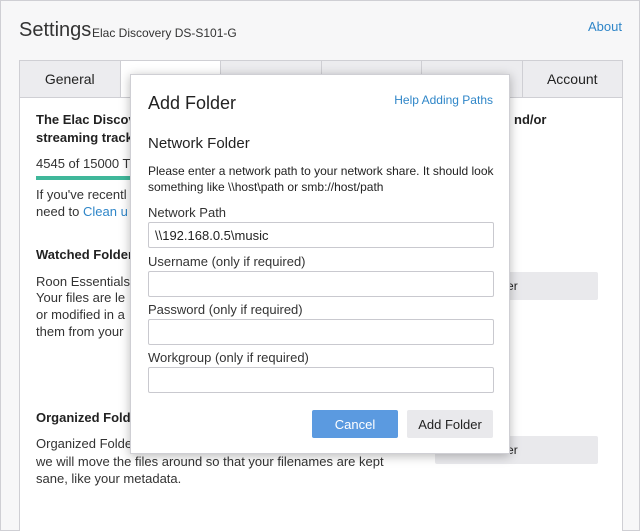  What do you see at coordinates (227, 261) in the screenshot?
I see `username-label: Username (only if required)` at bounding box center [227, 261].